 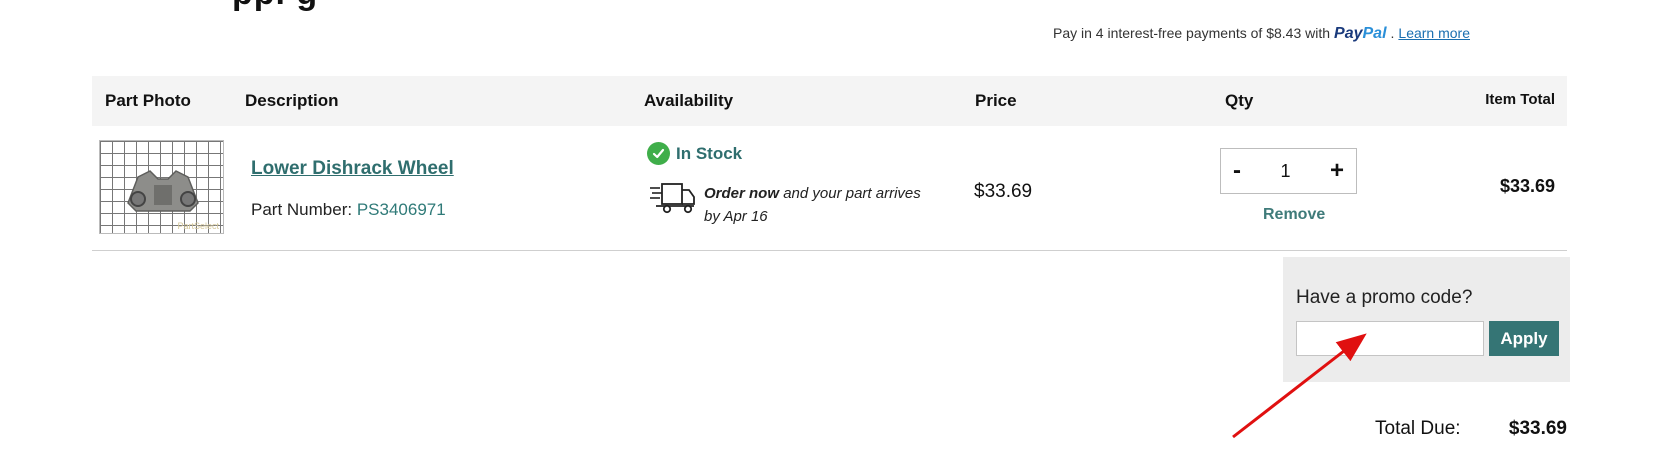 What do you see at coordinates (161, 187) in the screenshot?
I see `part-photo: PartSelect` at bounding box center [161, 187].